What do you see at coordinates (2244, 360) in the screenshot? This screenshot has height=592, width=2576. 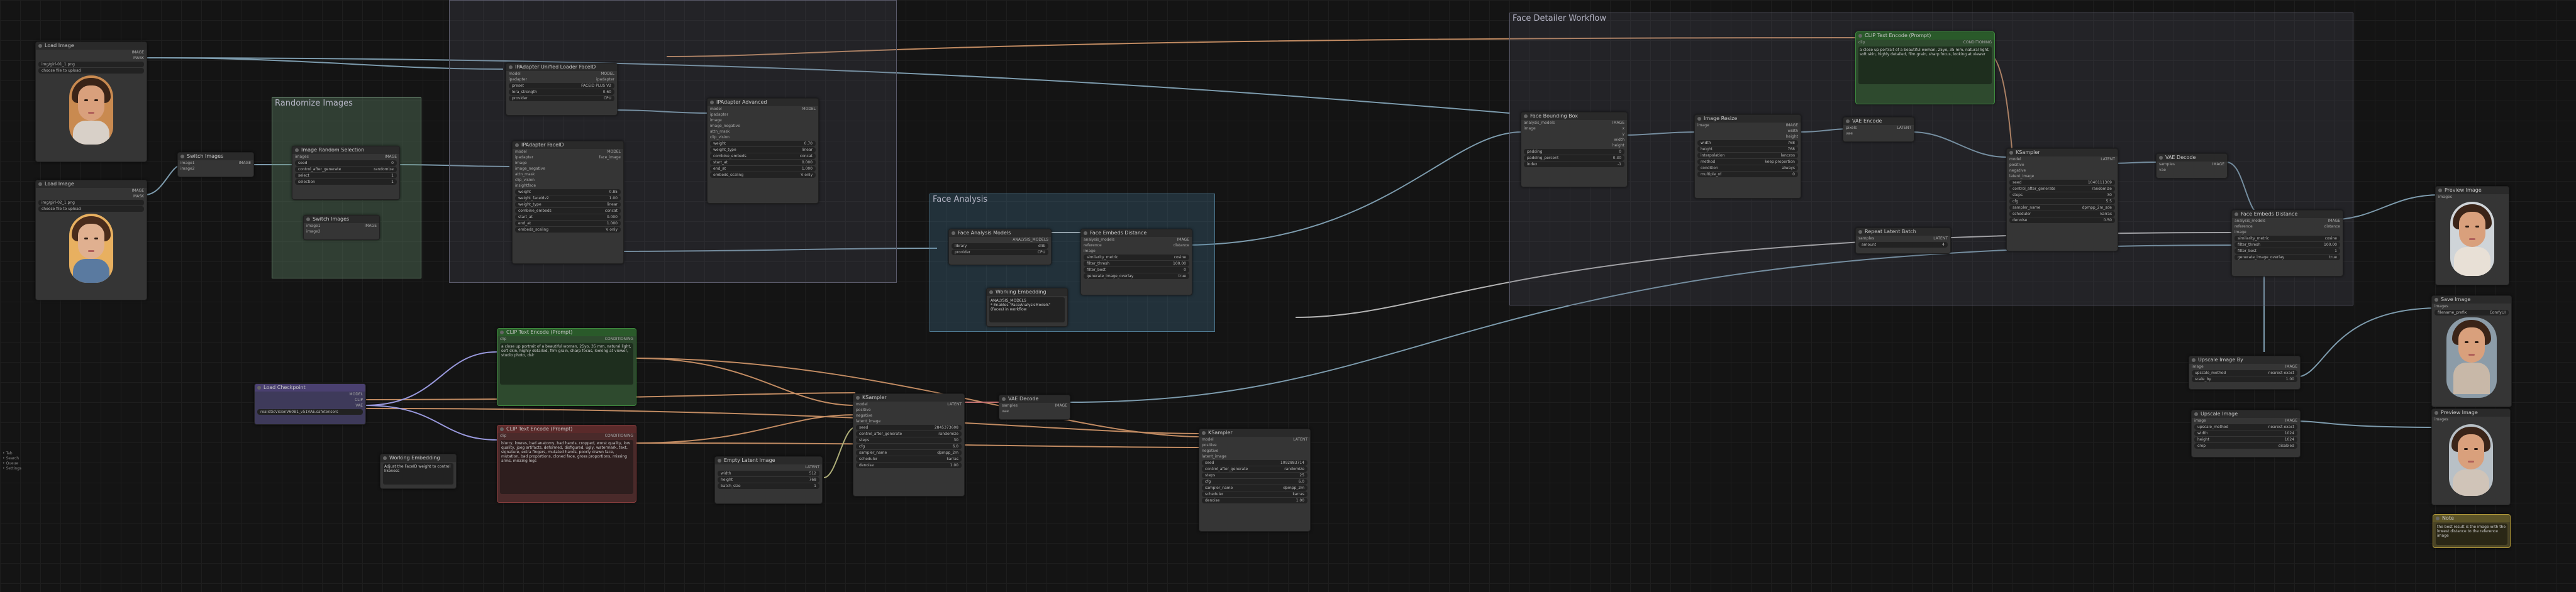 I see `node-title: Upscale Image By` at bounding box center [2244, 360].